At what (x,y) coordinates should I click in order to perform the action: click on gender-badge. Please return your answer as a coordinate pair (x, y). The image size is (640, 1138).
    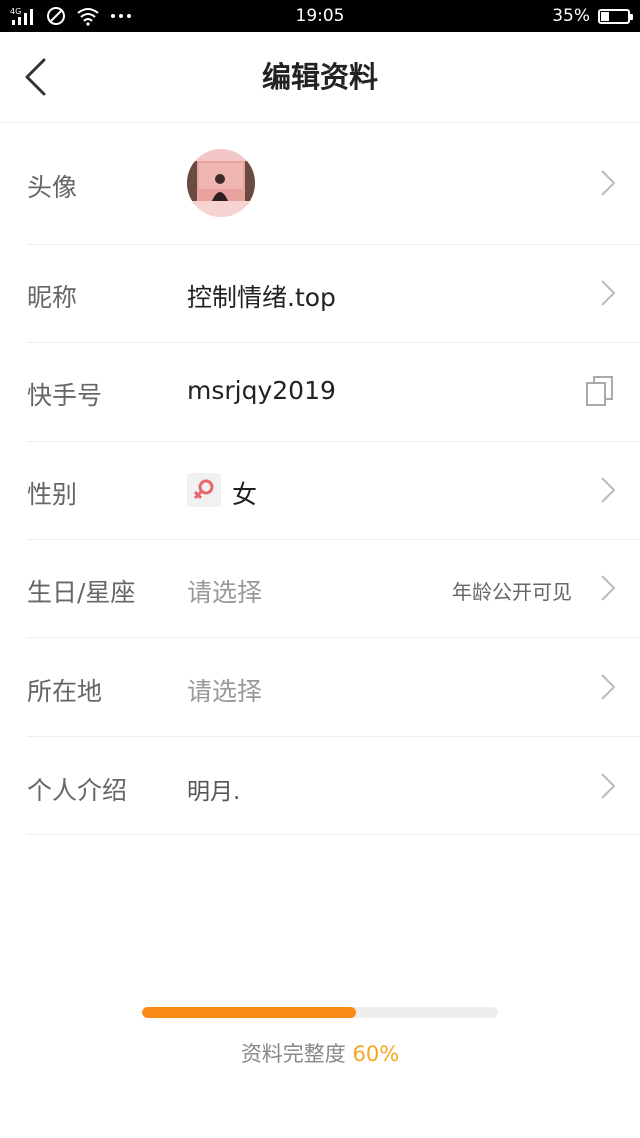
    Looking at the image, I should click on (204, 490).